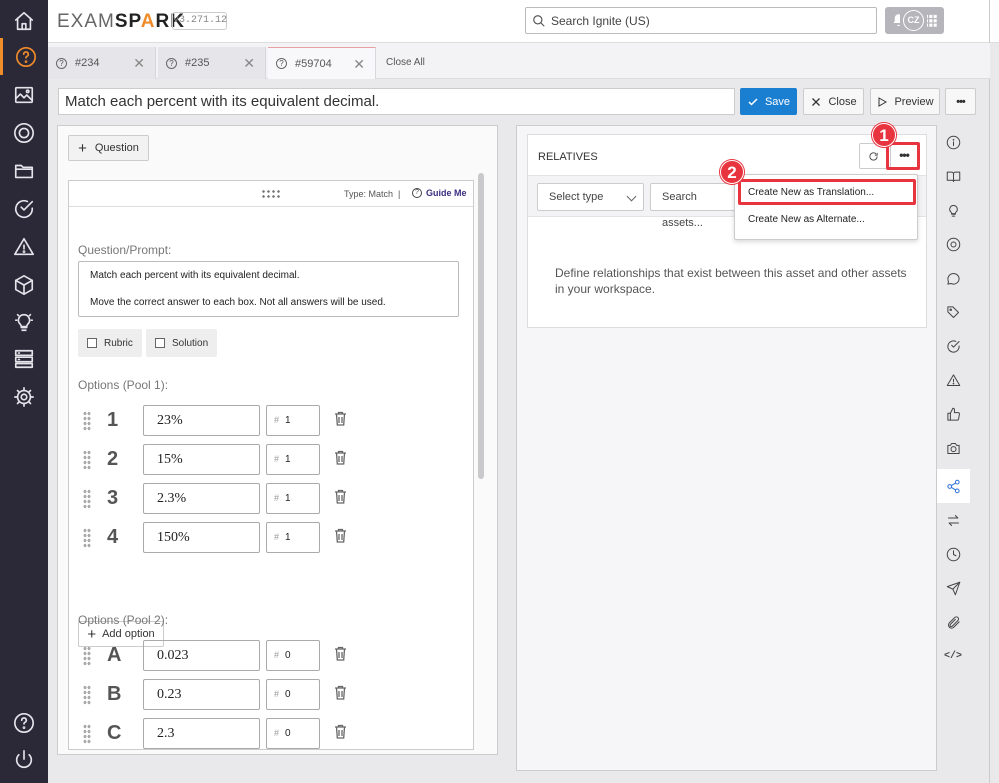 The height and width of the screenshot is (783, 999). Describe the element at coordinates (960, 101) in the screenshot. I see `more-actions-button: •••` at that location.